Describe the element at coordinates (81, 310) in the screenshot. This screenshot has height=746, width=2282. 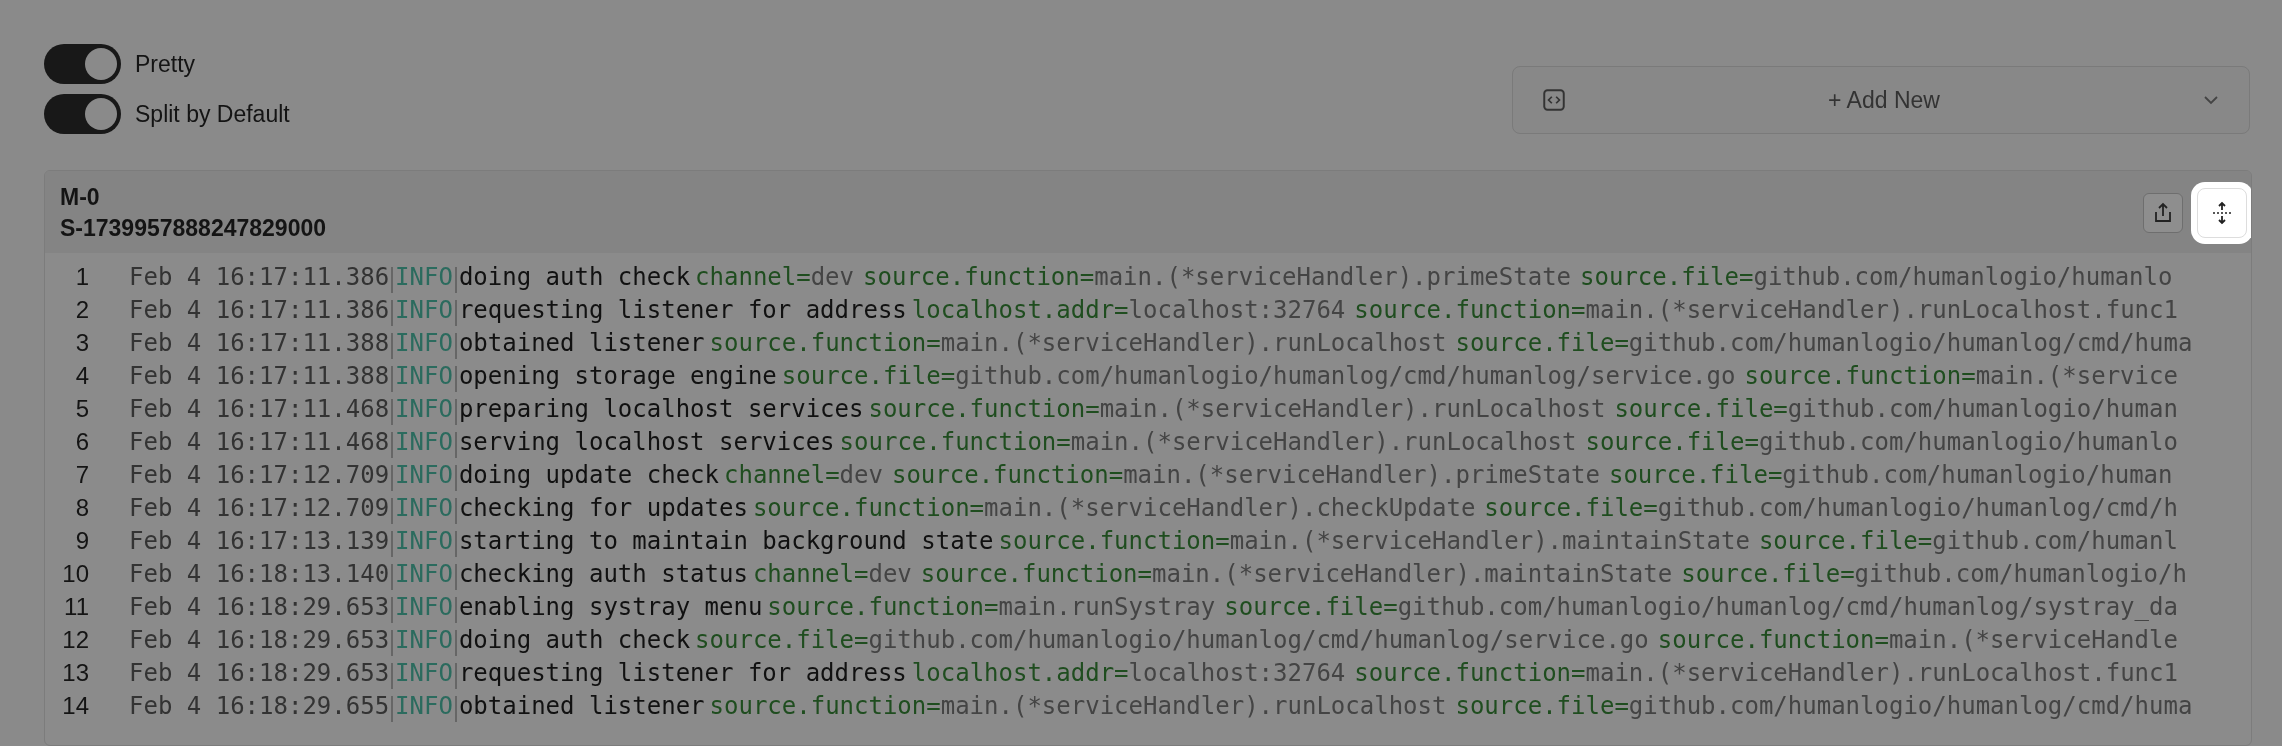
I see `line-number: 2` at that location.